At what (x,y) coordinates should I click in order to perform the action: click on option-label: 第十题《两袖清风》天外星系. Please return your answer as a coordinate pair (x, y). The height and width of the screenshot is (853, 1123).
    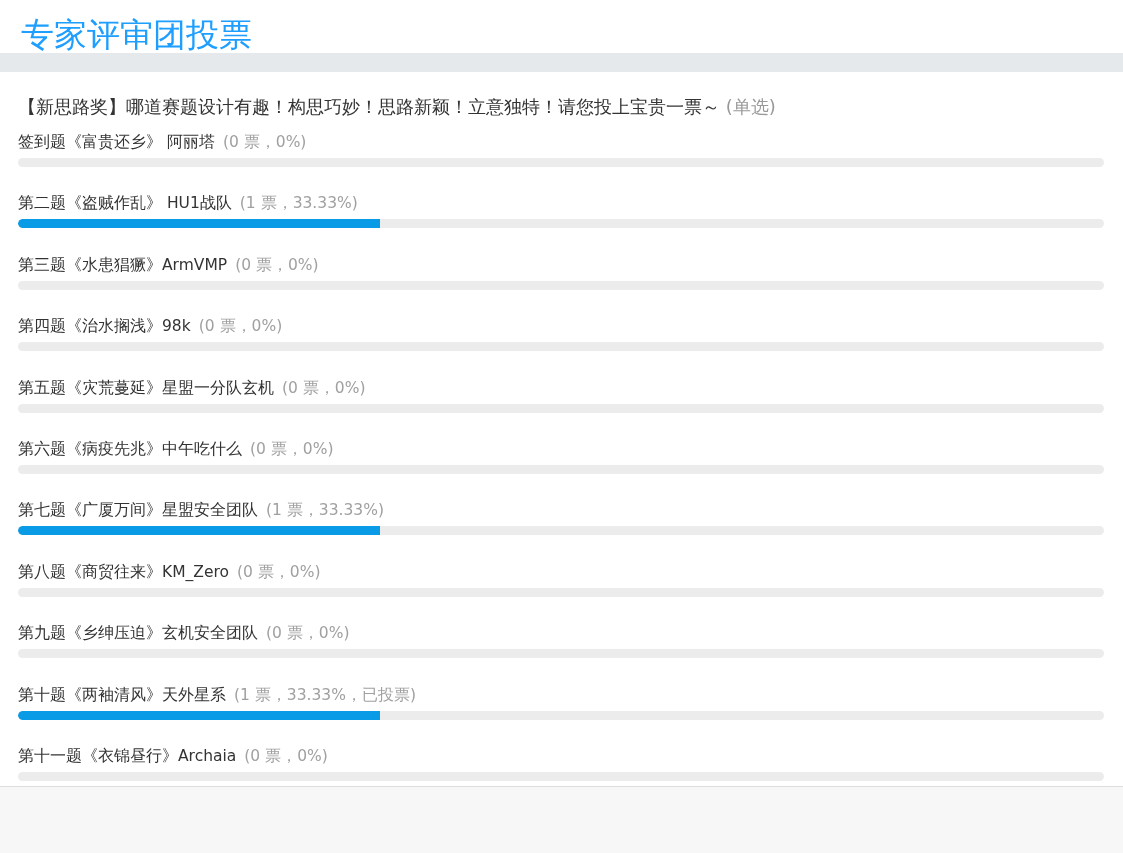
    Looking at the image, I should click on (122, 694).